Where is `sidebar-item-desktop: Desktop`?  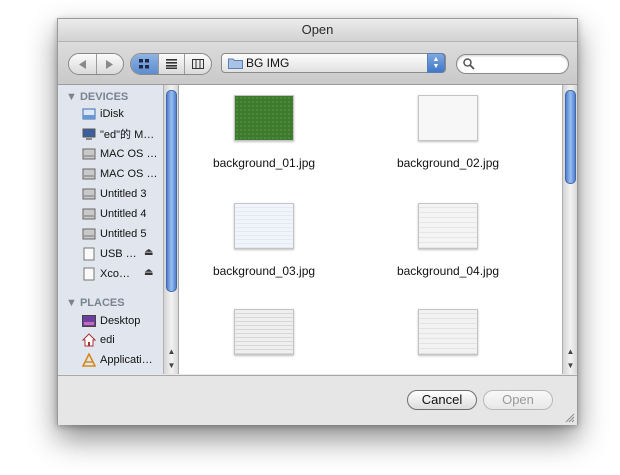 sidebar-item-desktop: Desktop is located at coordinates (125, 321).